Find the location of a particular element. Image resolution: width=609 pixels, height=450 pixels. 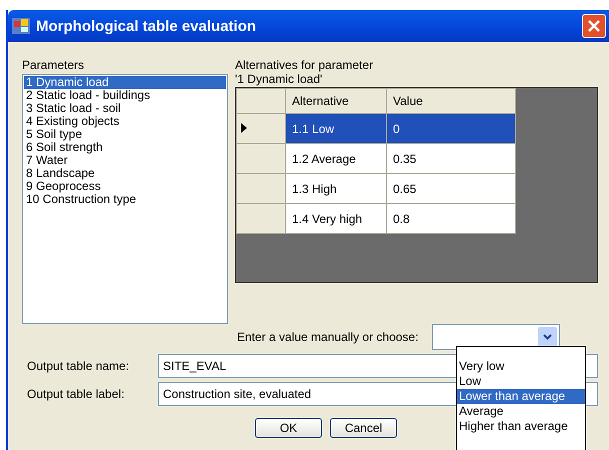

parameter-item: 6 Soil strength is located at coordinates (125, 147).